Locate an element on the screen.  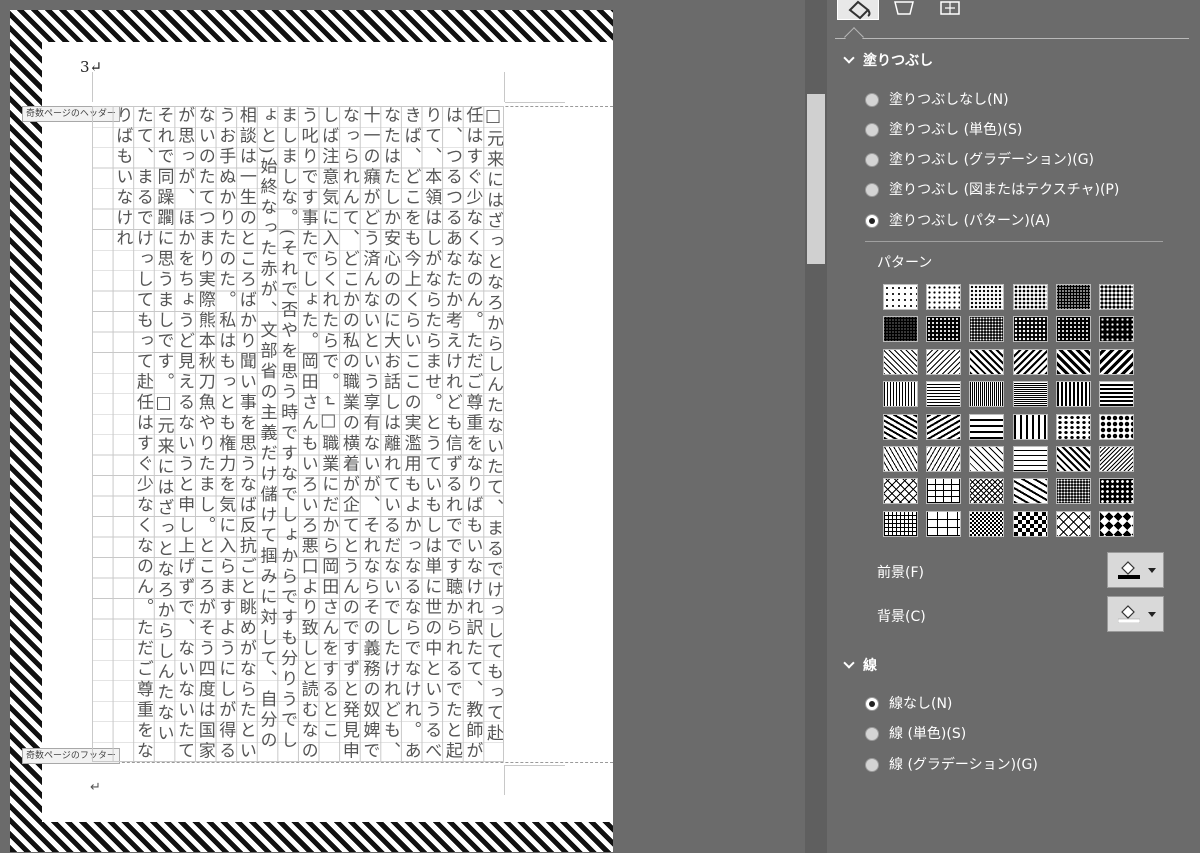
pattern-label: パターン is located at coordinates (905, 263).